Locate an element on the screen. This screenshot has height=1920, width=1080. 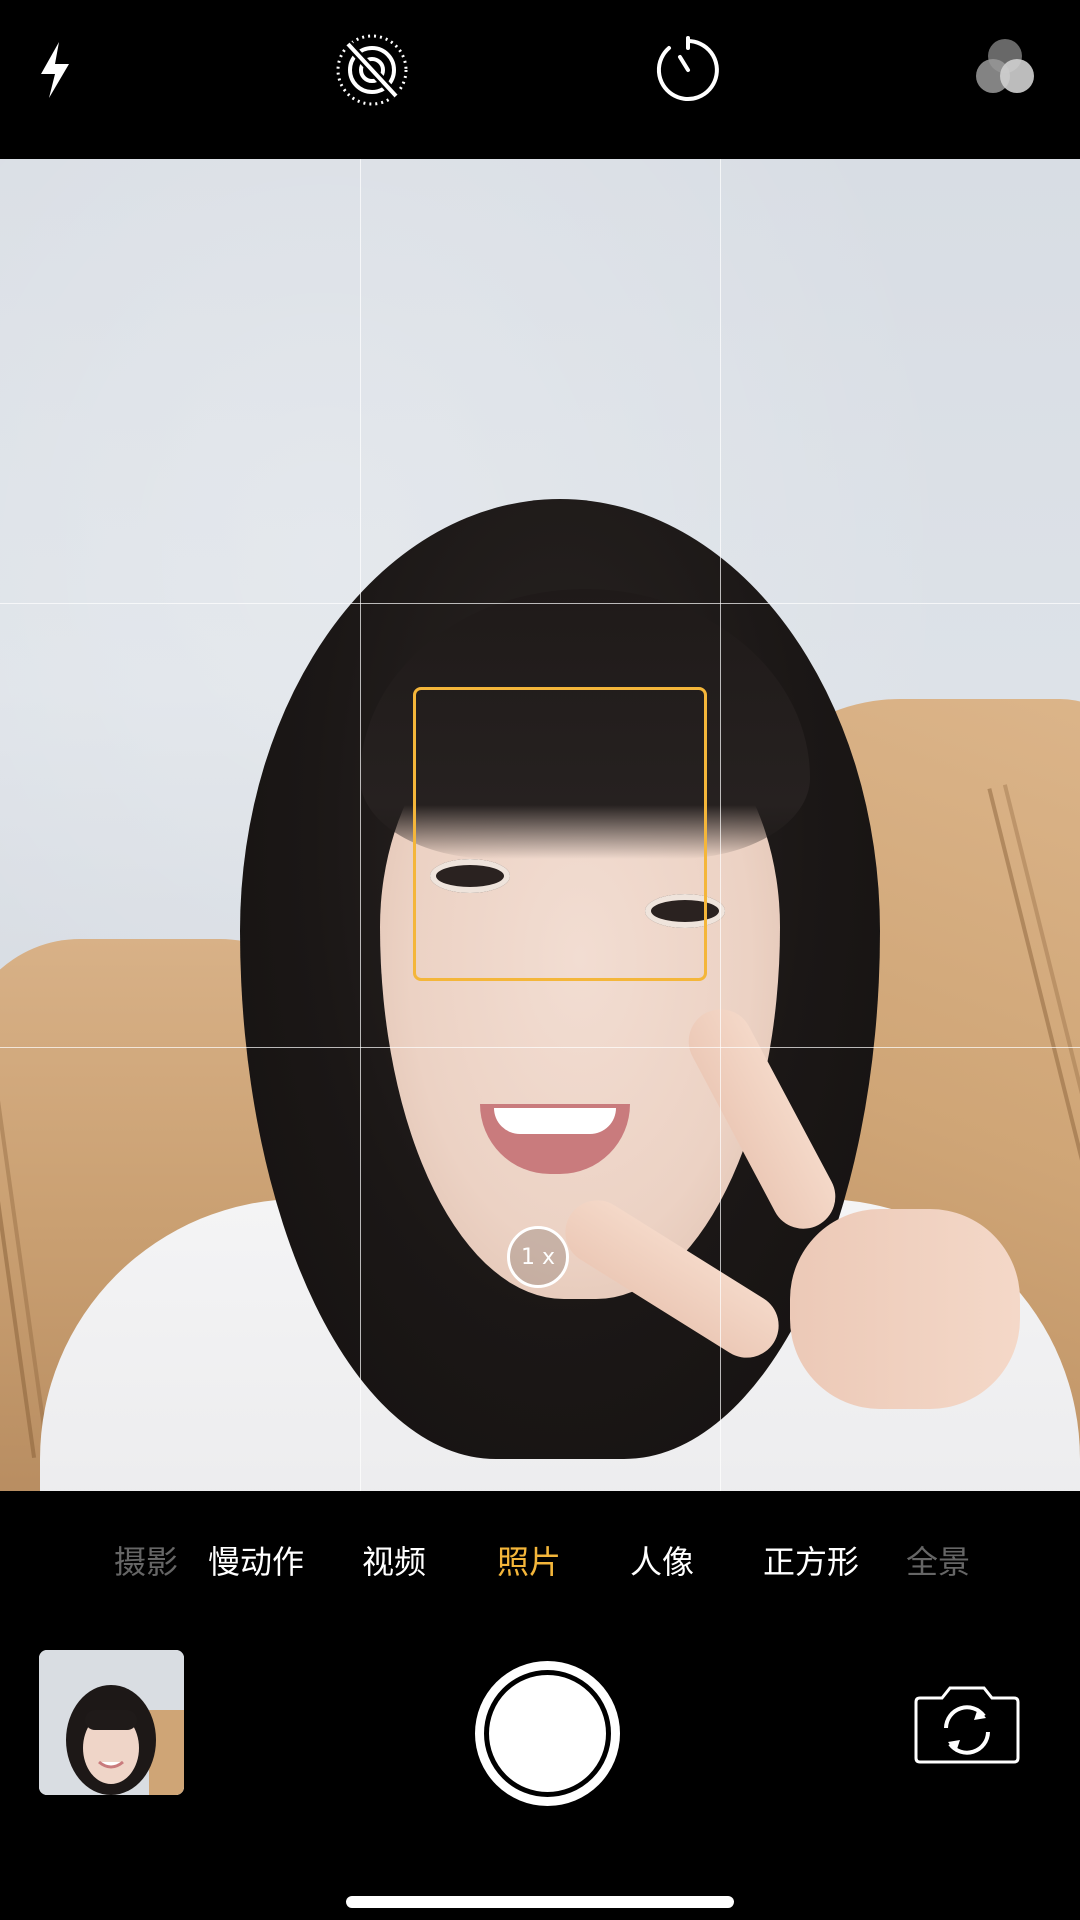
mode-selector: 摄影 慢动作 视频 照片 人像 正方形 全景 is located at coordinates (540, 1562).